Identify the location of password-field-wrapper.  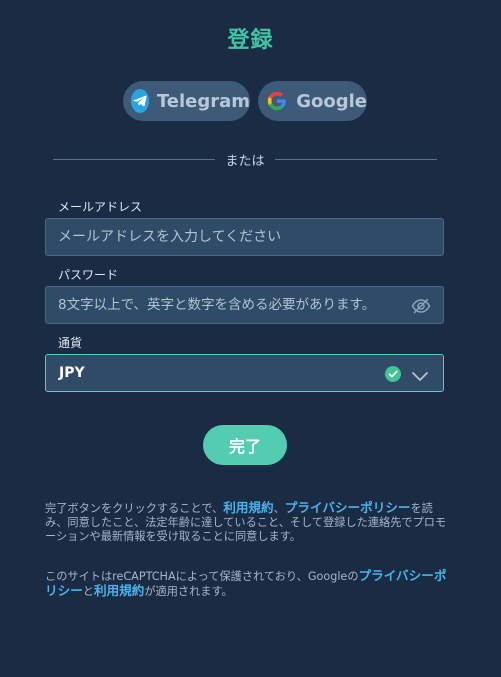
(244, 305).